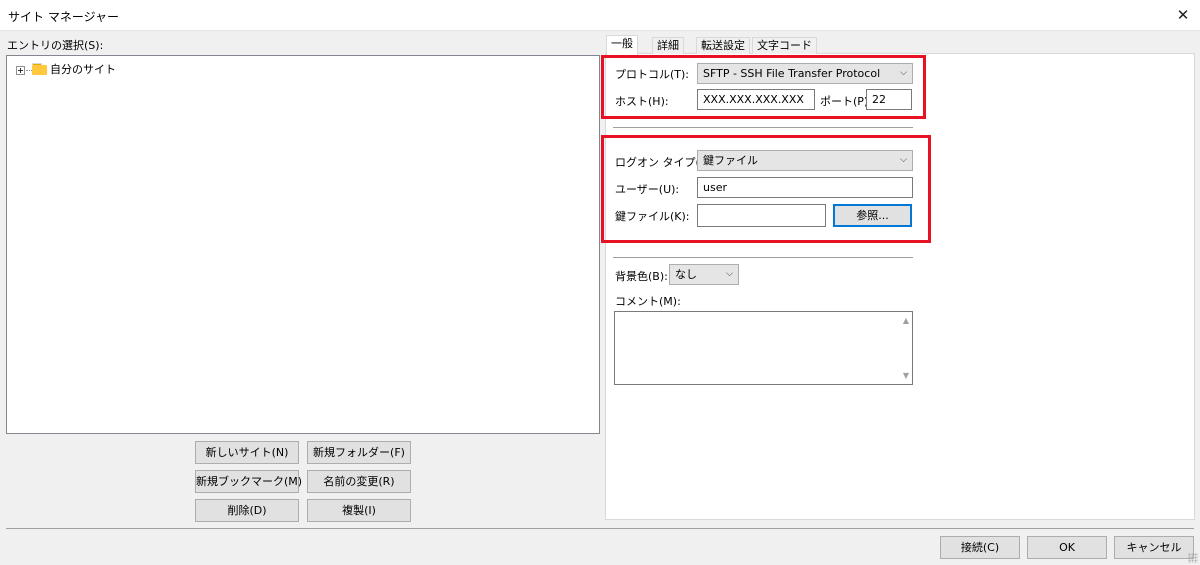 Image resolution: width=1200 pixels, height=565 pixels. What do you see at coordinates (723, 45) in the screenshot?
I see `tab-transfer-settings: 転送設定` at bounding box center [723, 45].